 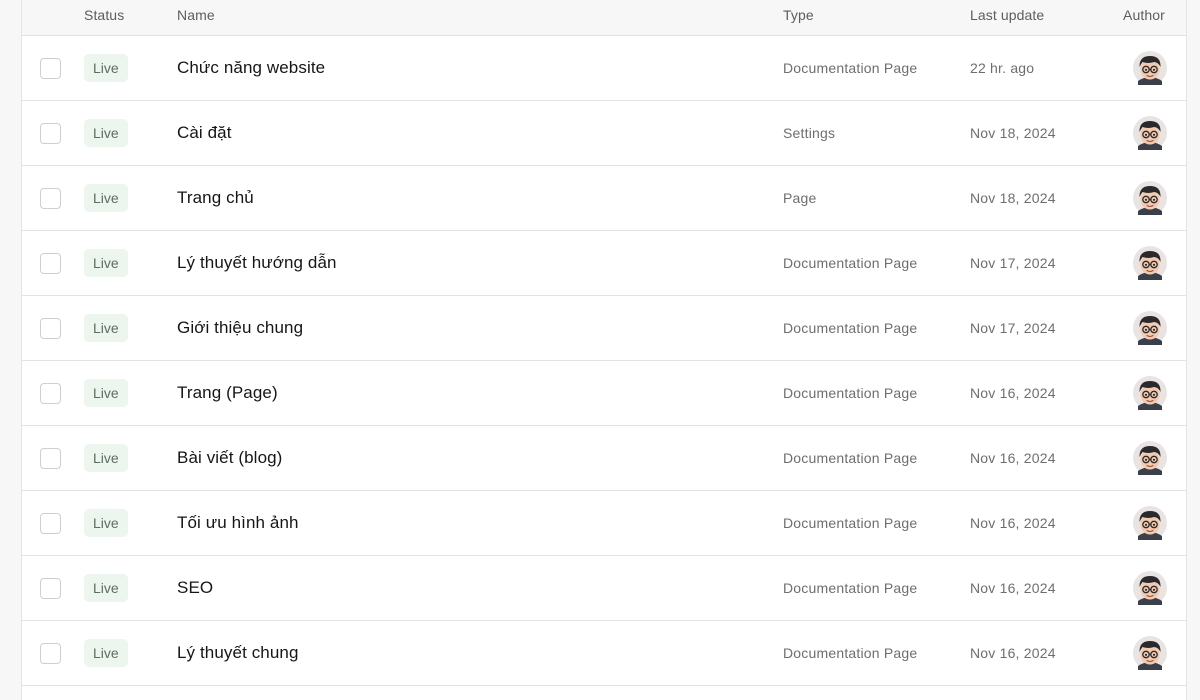 I want to click on column-header-status: Status, so click(x=104, y=15).